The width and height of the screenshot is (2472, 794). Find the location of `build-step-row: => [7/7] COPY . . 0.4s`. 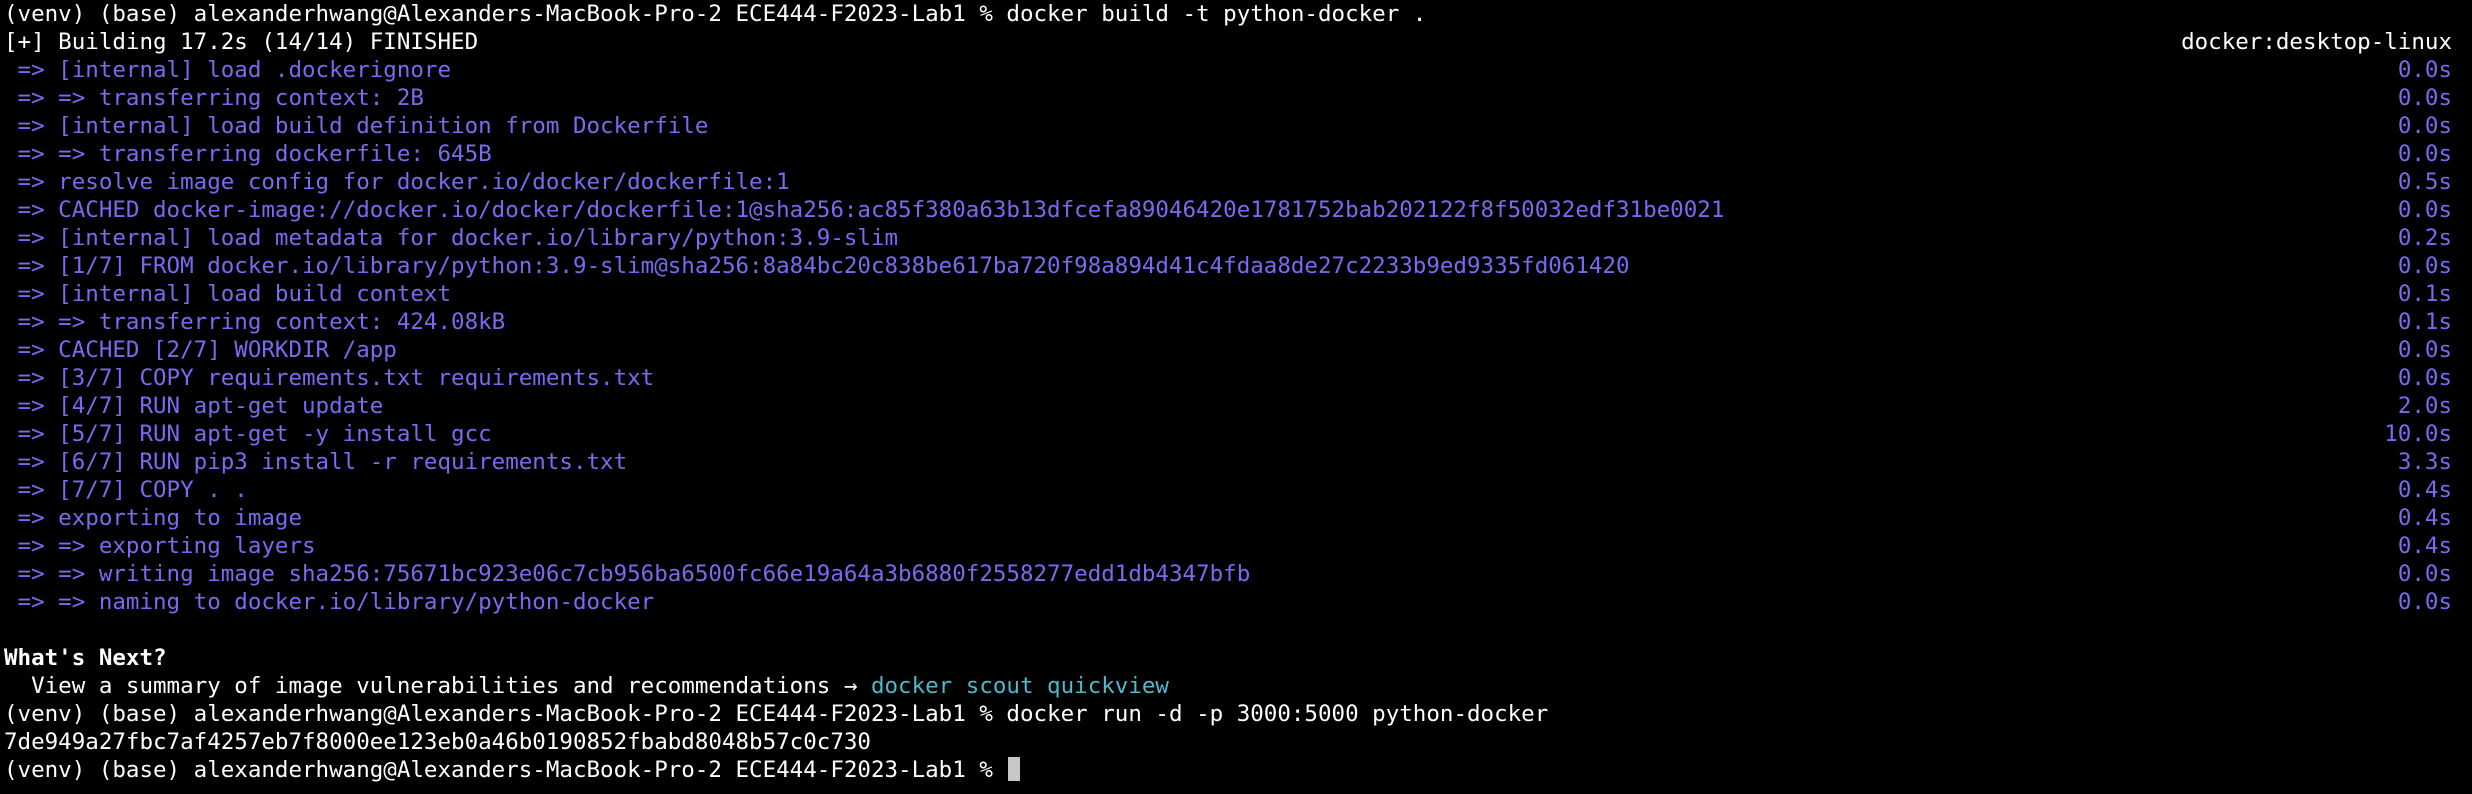

build-step-row: => [7/7] COPY . . 0.4s is located at coordinates (1238, 490).